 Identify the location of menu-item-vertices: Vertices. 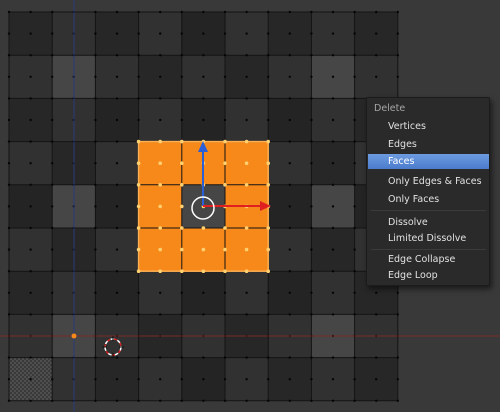
(428, 126).